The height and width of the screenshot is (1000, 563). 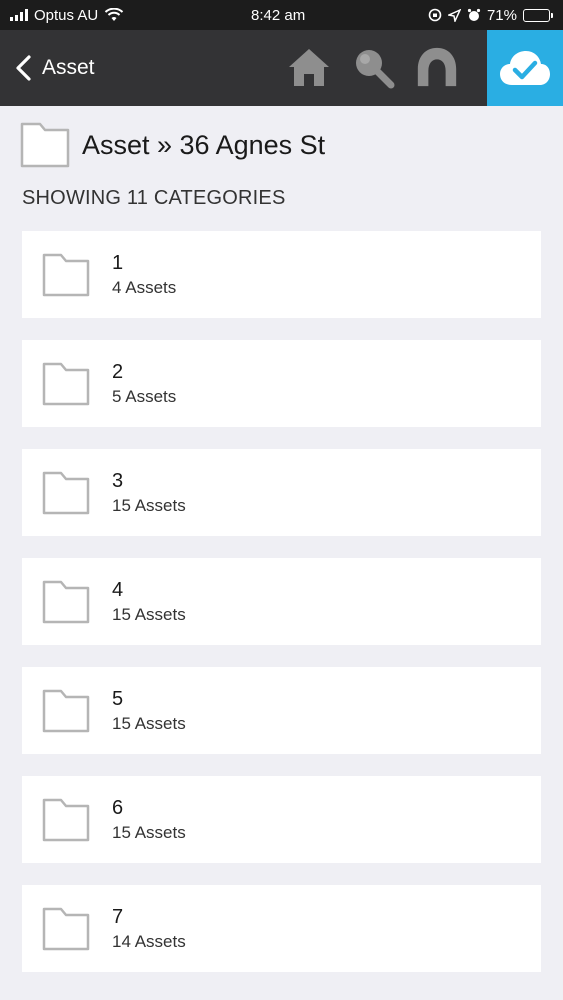 I want to click on battery-icon, so click(x=538, y=15).